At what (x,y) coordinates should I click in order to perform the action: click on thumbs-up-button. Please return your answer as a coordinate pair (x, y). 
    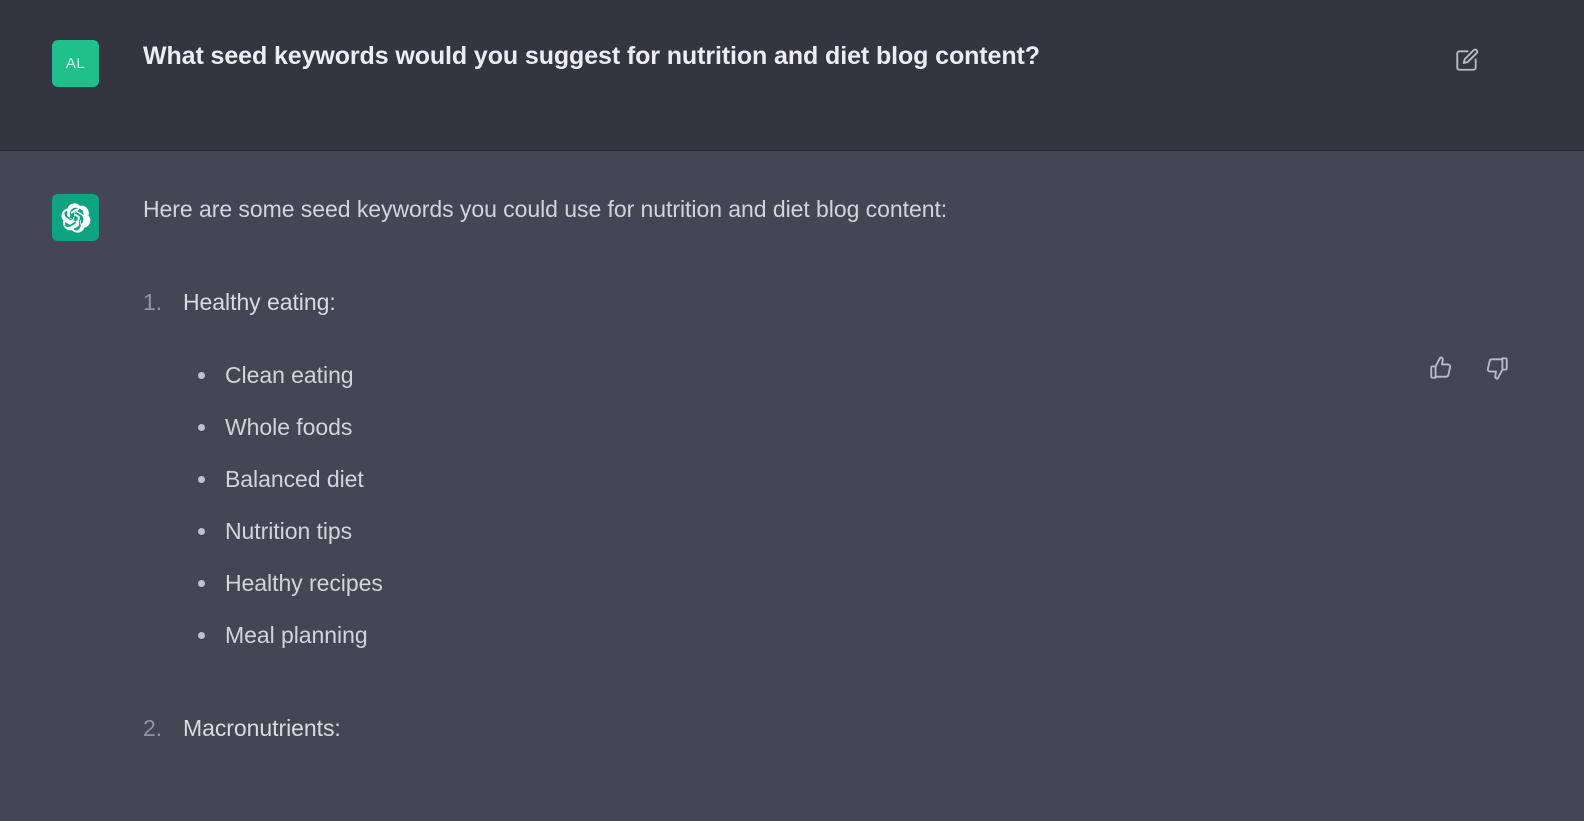
    Looking at the image, I should click on (1441, 368).